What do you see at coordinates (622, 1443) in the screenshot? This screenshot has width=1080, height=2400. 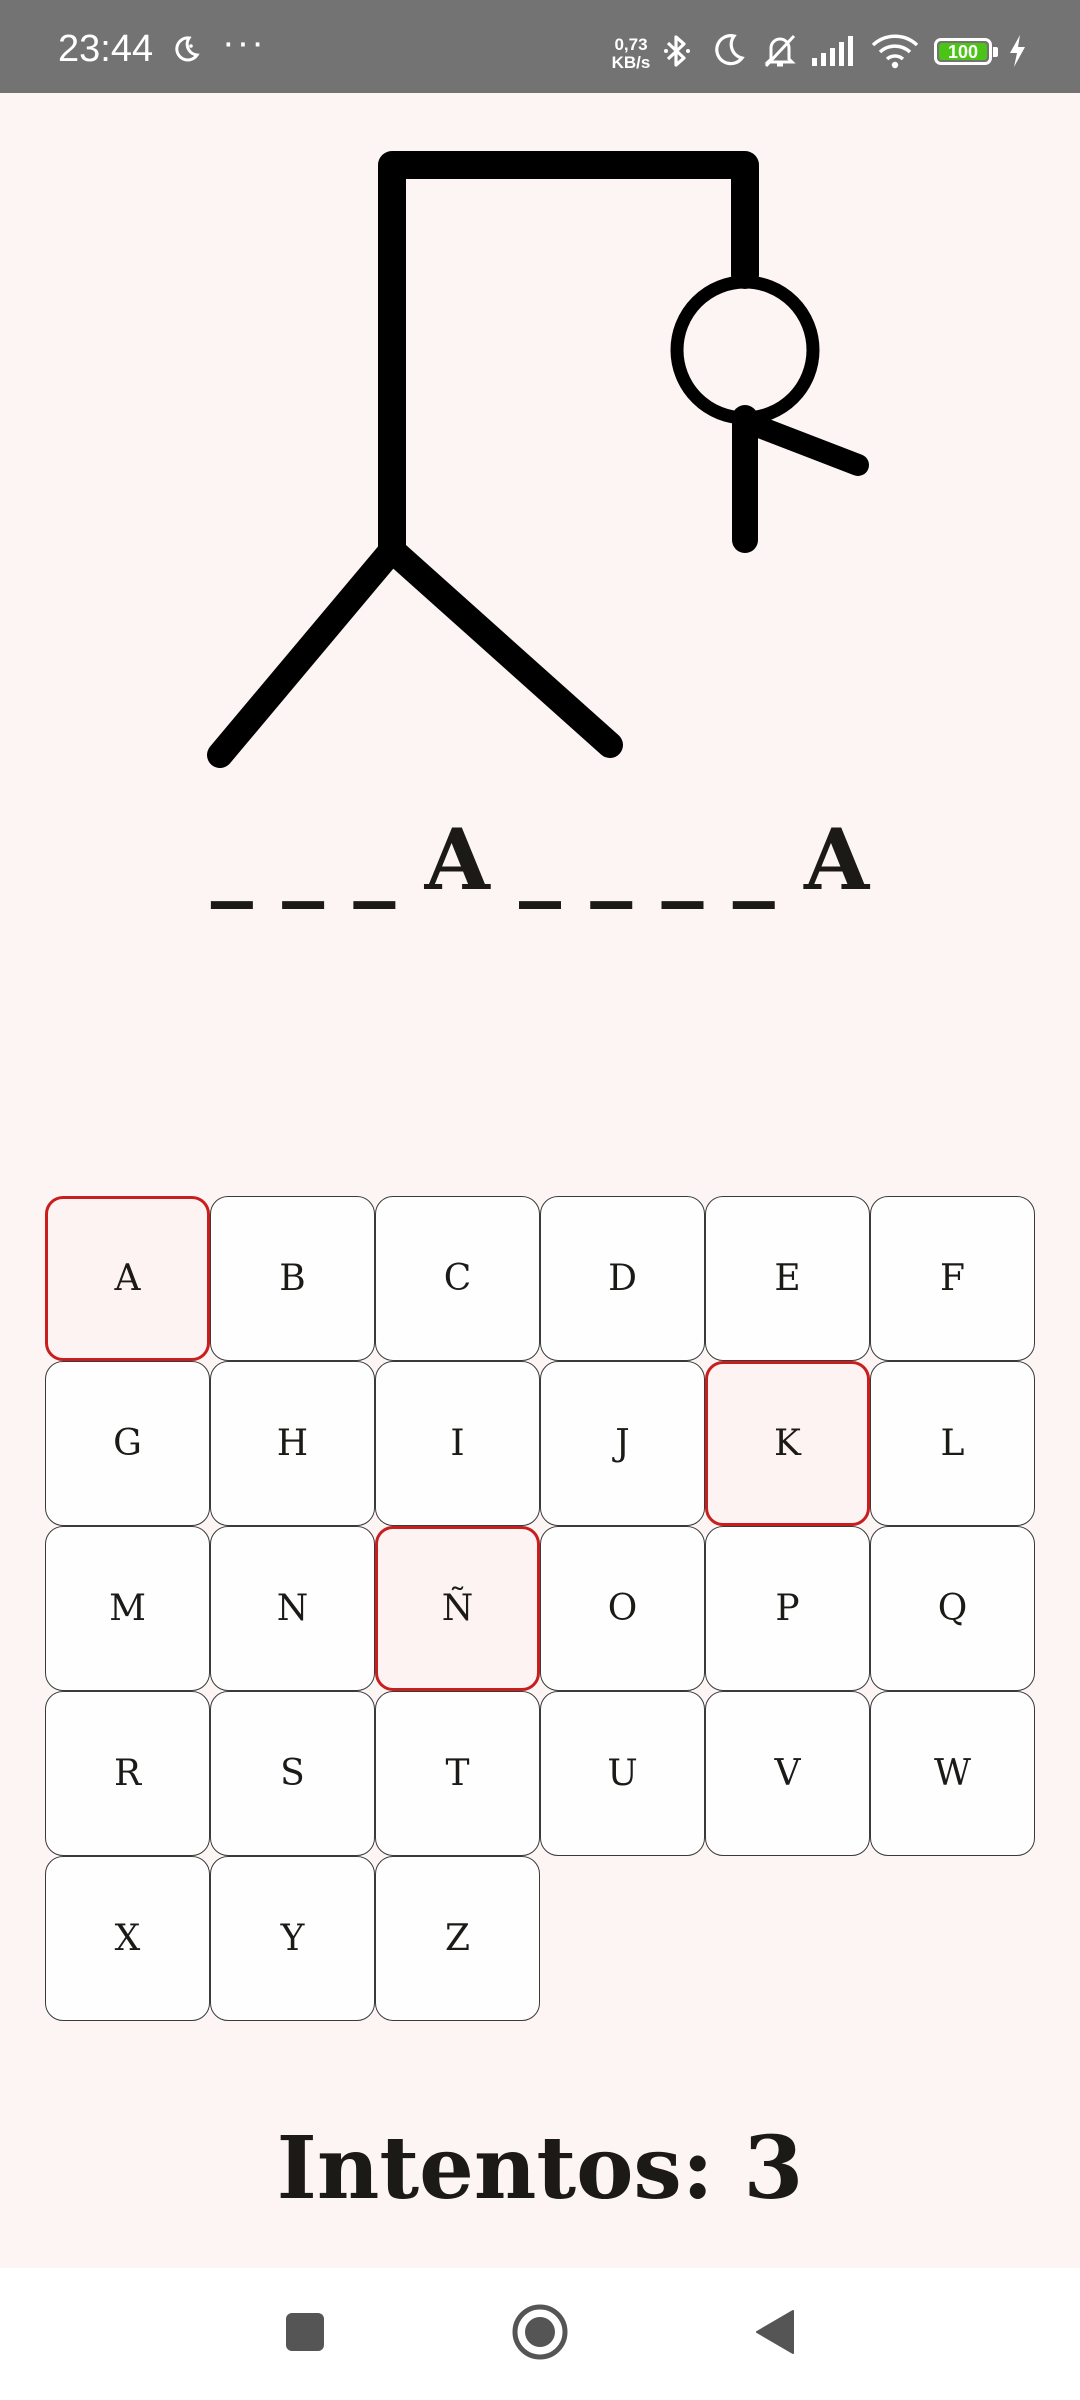 I see `key-j: J` at bounding box center [622, 1443].